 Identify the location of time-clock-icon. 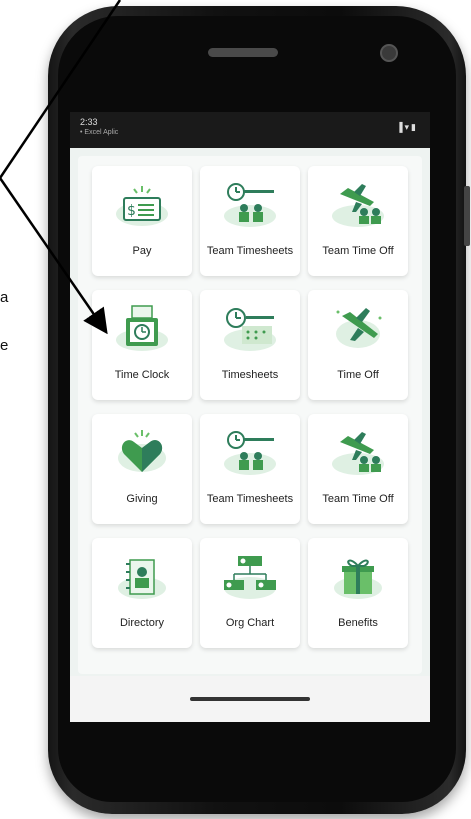
(142, 328).